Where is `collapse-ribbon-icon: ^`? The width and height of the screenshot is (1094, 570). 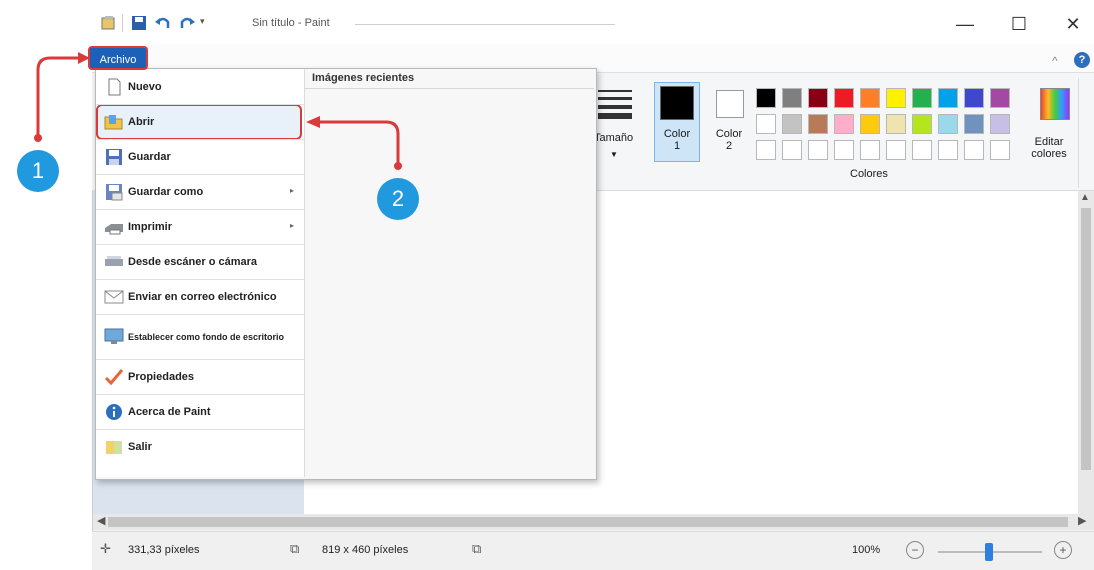
collapse-ribbon-icon: ^ is located at coordinates (1055, 61).